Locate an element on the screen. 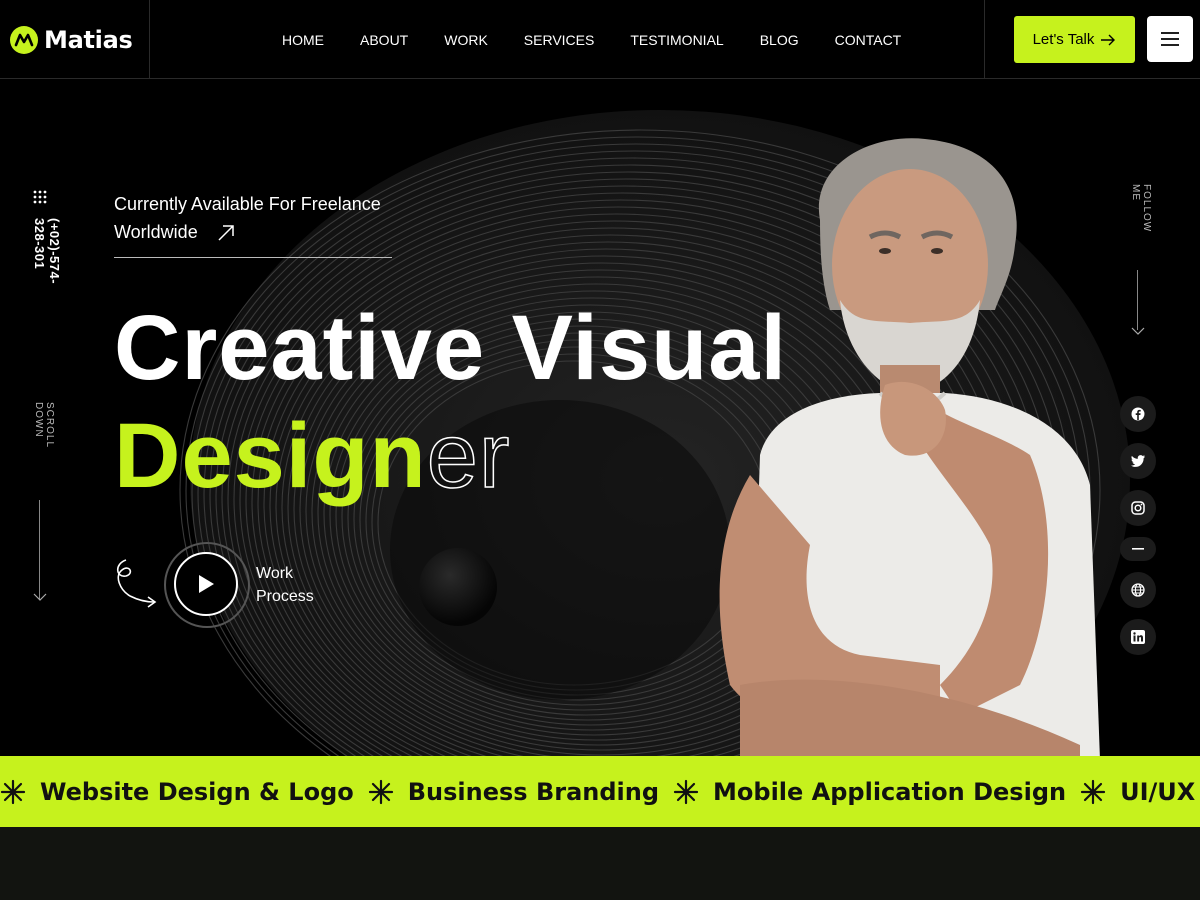 The width and height of the screenshot is (1200, 900). availability-divider is located at coordinates (253, 257).